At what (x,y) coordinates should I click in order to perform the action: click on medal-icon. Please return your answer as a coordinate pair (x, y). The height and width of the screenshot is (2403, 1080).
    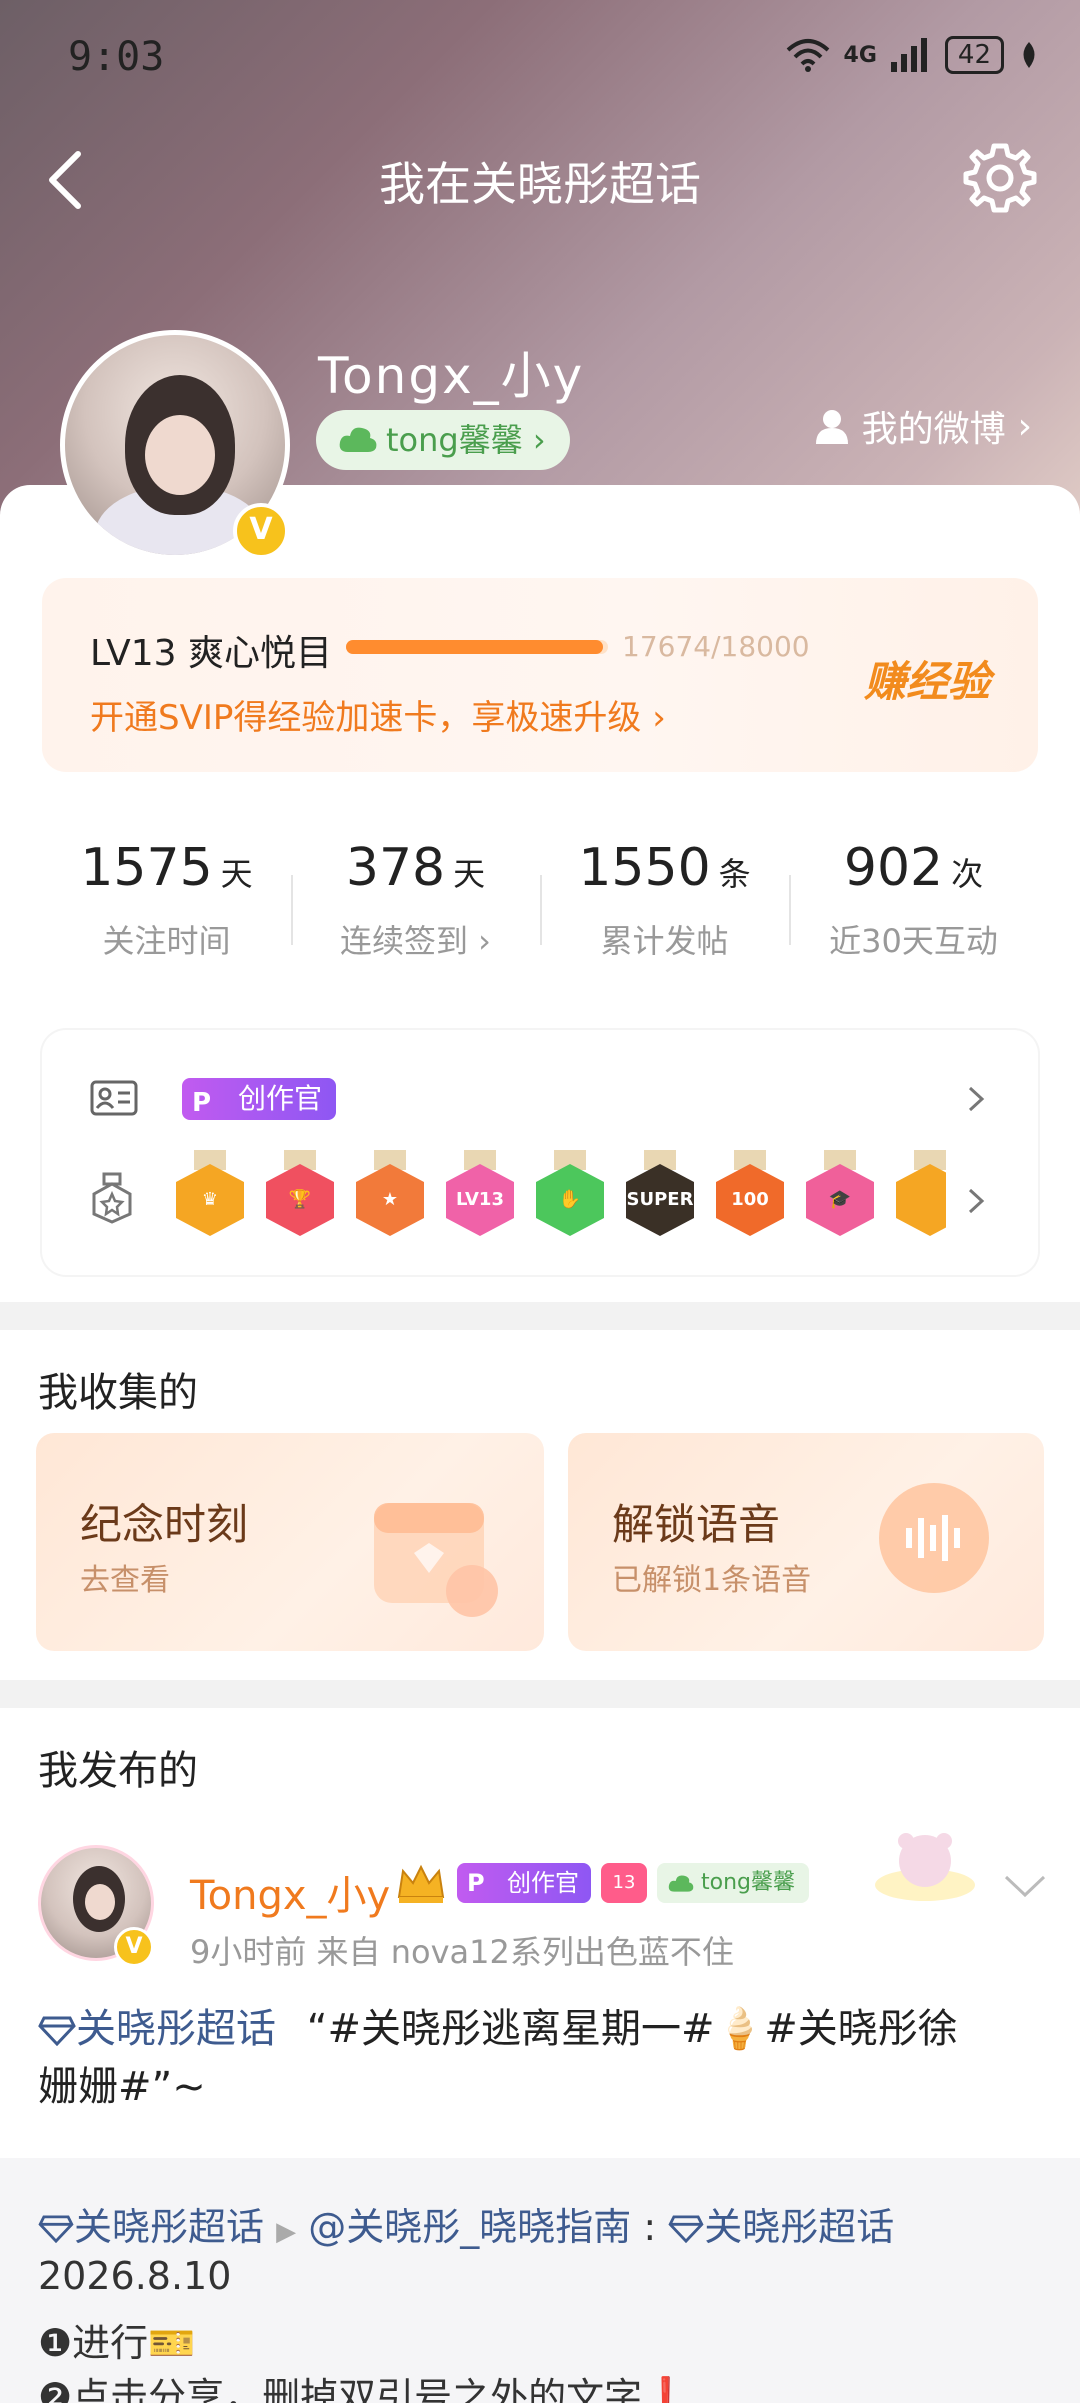
    Looking at the image, I should click on (112, 1198).